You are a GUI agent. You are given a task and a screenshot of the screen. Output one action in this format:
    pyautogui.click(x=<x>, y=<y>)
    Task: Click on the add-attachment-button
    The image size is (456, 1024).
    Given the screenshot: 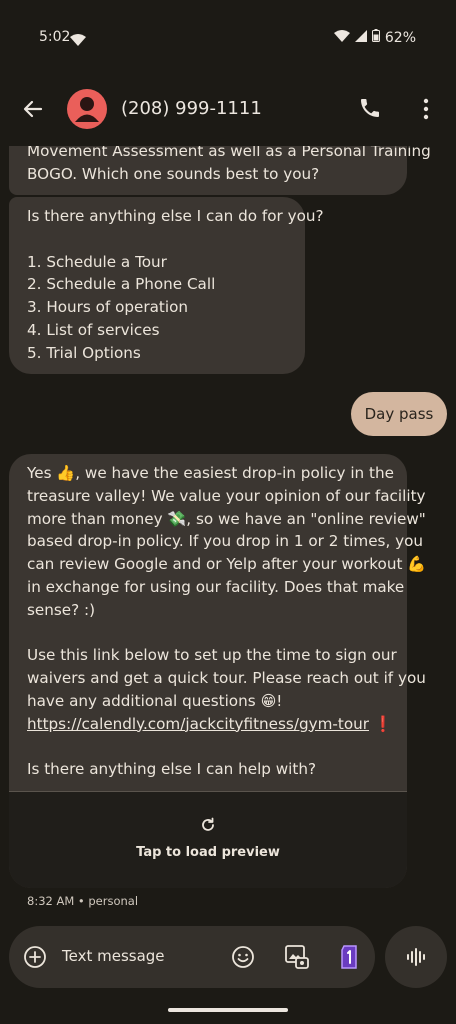 What is the action you would take?
    pyautogui.click(x=35, y=959)
    